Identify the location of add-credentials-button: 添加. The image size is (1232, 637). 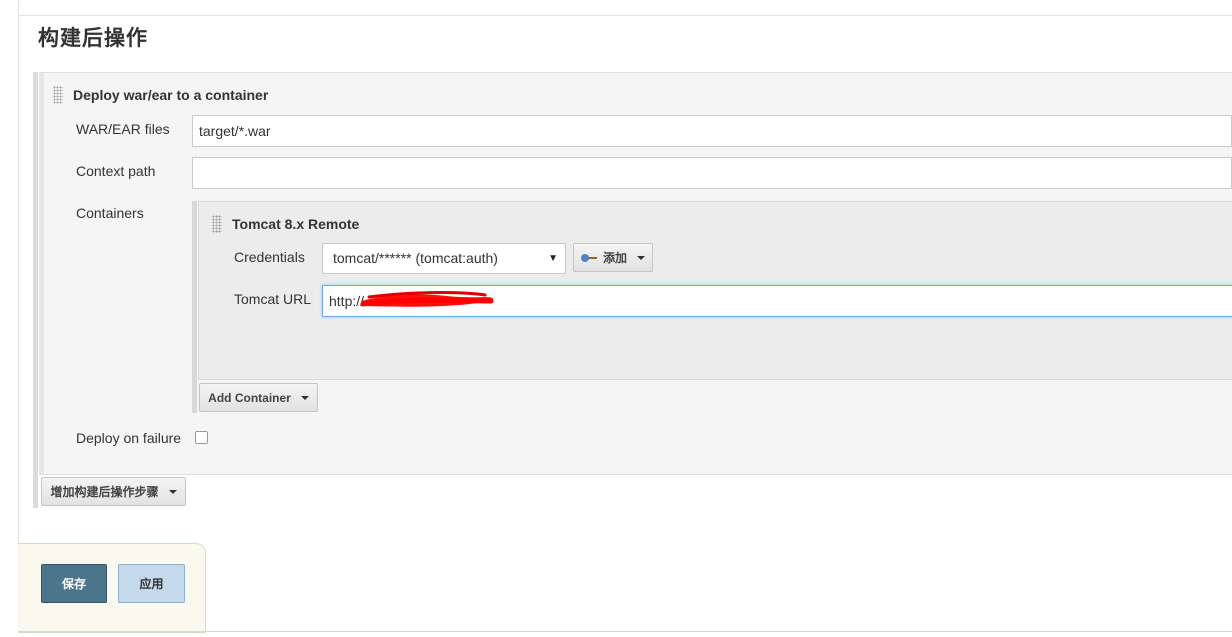
(613, 257).